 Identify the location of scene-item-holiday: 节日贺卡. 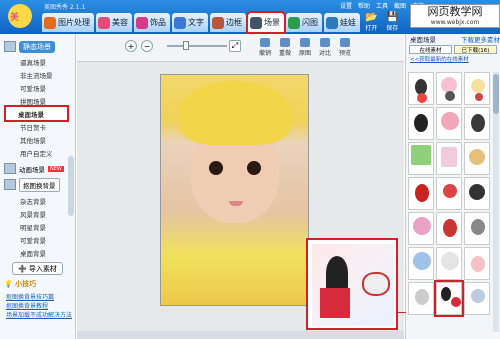
(37, 126).